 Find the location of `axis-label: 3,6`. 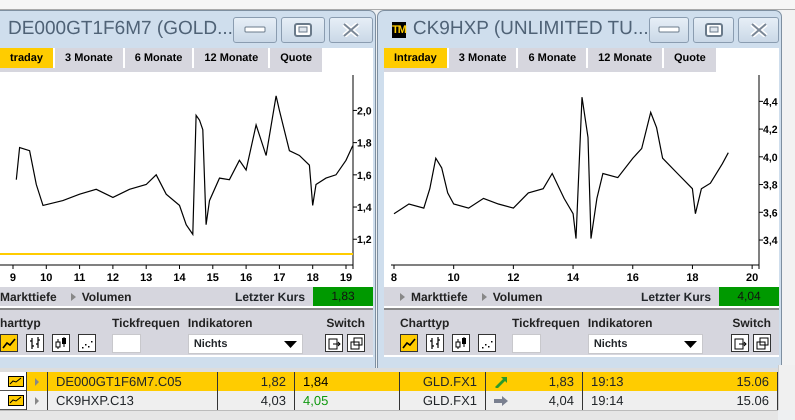

axis-label: 3,6 is located at coordinates (770, 213).